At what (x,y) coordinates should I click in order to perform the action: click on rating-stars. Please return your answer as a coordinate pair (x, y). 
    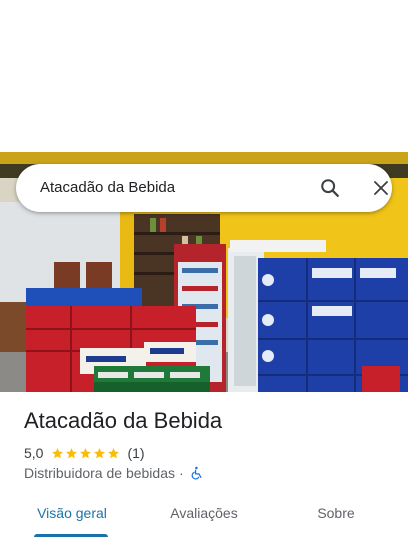
    Looking at the image, I should click on (86, 453).